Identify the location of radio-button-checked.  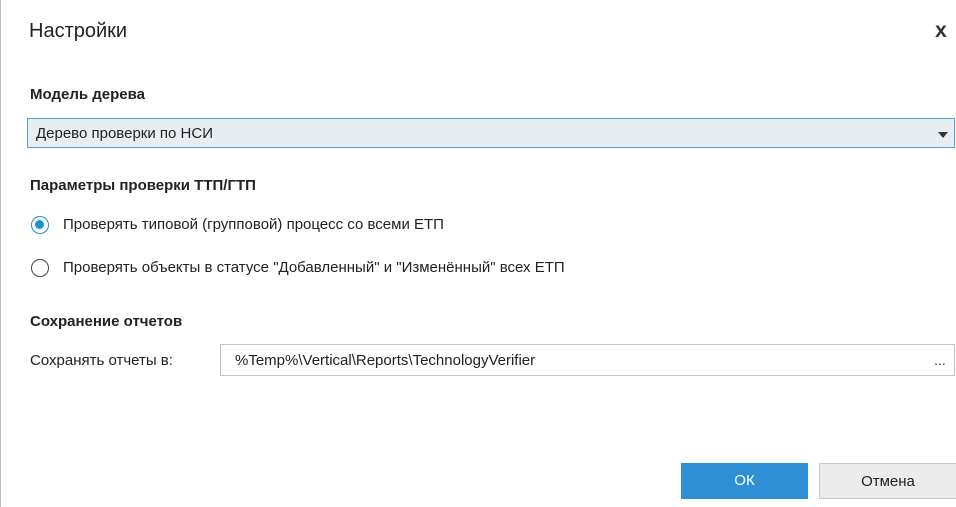
(40, 225).